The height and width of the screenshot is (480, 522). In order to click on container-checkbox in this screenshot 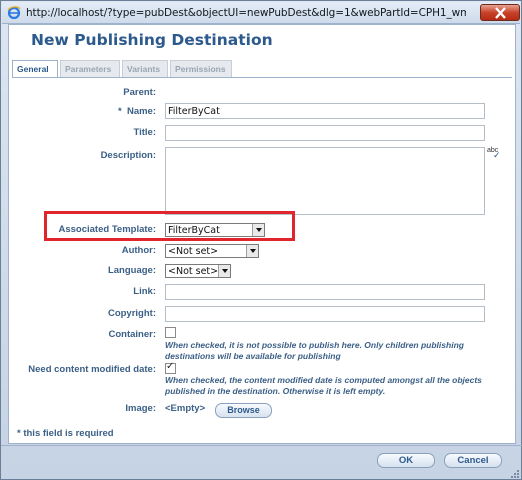, I will do `click(170, 332)`.